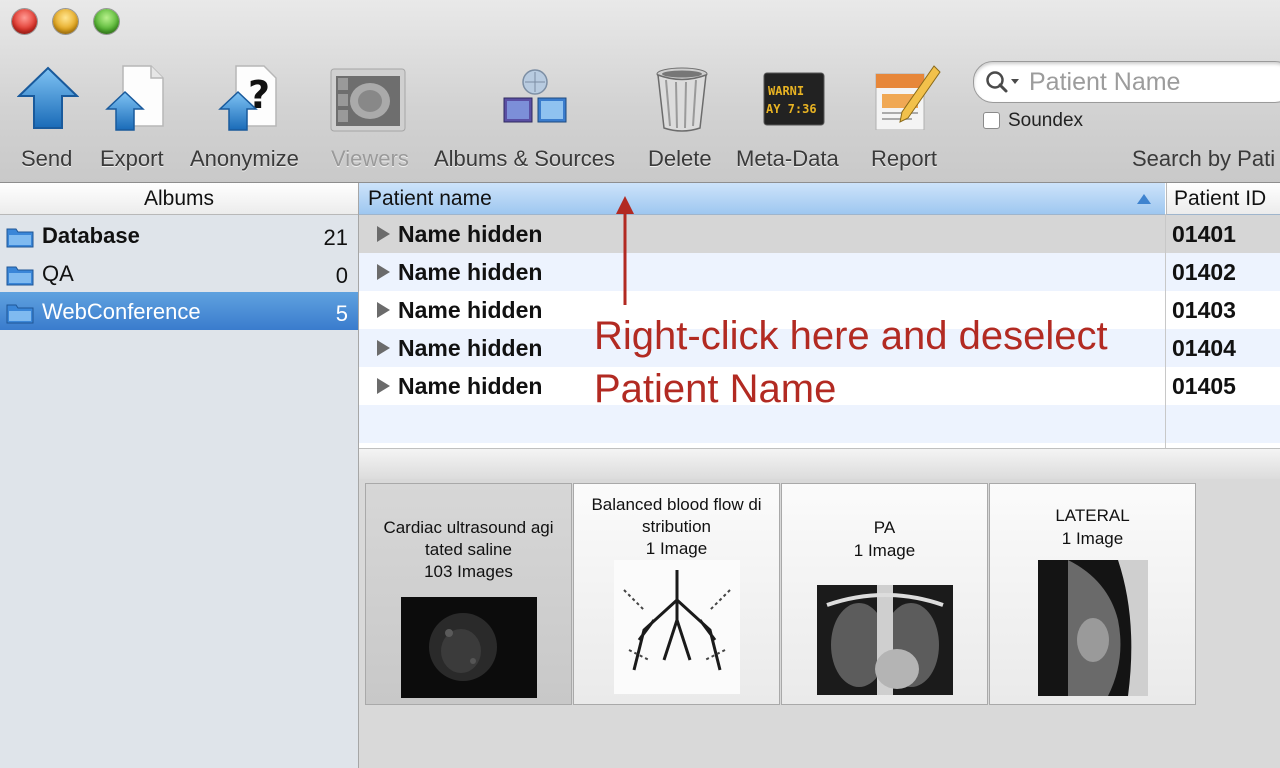  What do you see at coordinates (676, 504) in the screenshot?
I see `thumbnail-title: Balanced blood flow di` at bounding box center [676, 504].